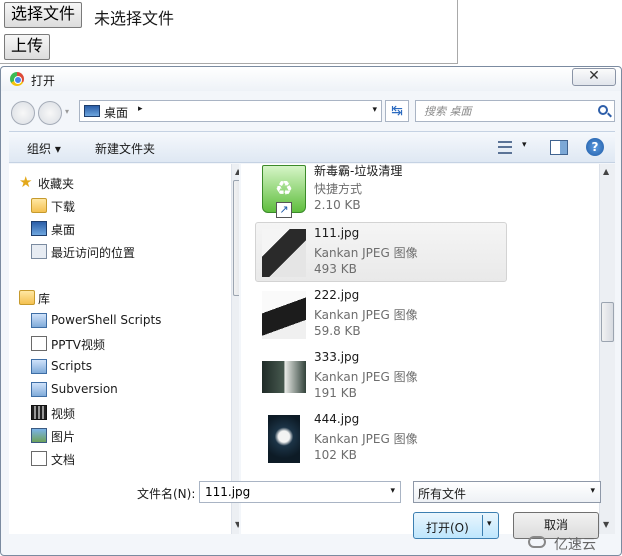 The width and height of the screenshot is (622, 556). Describe the element at coordinates (335, 455) in the screenshot. I see `file-size: 102 KB` at that location.